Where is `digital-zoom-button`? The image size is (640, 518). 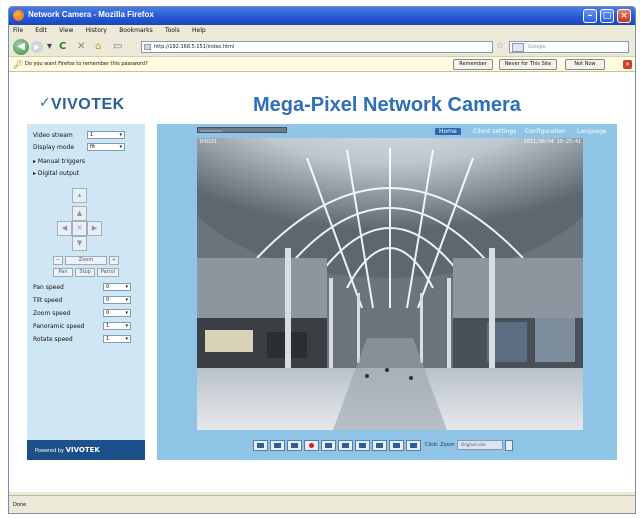
digital-zoom-button is located at coordinates (396, 445).